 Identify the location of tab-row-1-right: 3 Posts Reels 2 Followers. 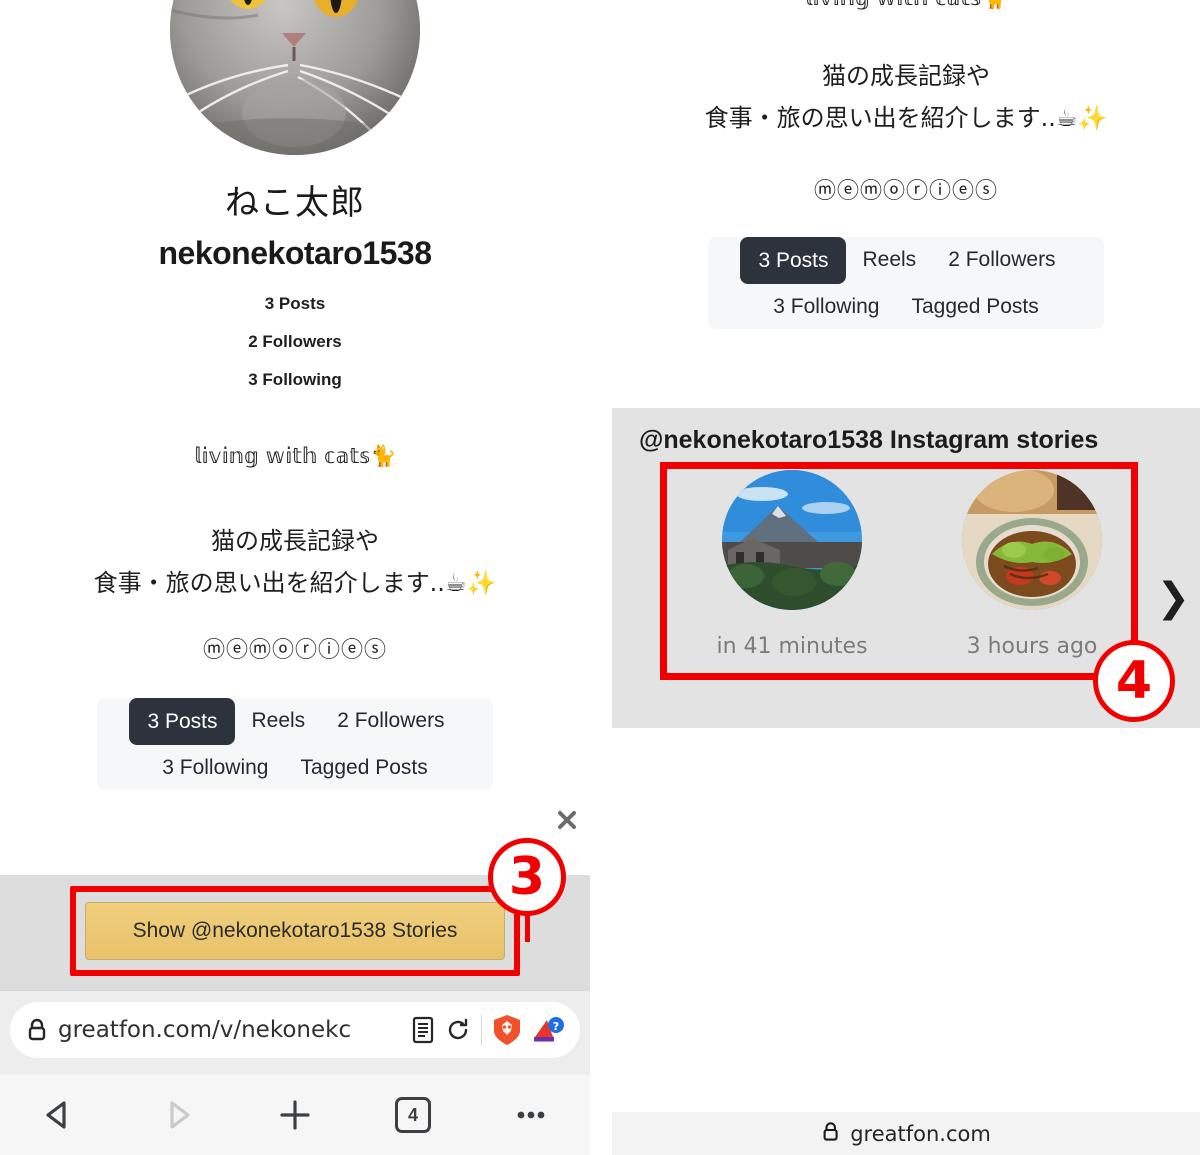
(906, 260).